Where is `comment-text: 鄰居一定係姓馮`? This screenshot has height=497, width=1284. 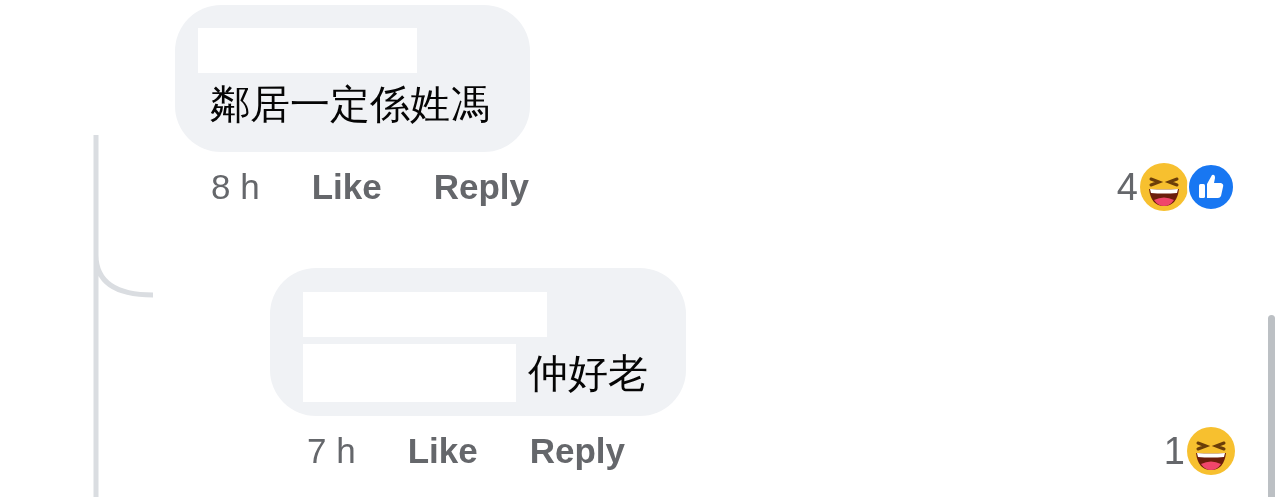
comment-text: 鄰居一定係姓馮 is located at coordinates (350, 104).